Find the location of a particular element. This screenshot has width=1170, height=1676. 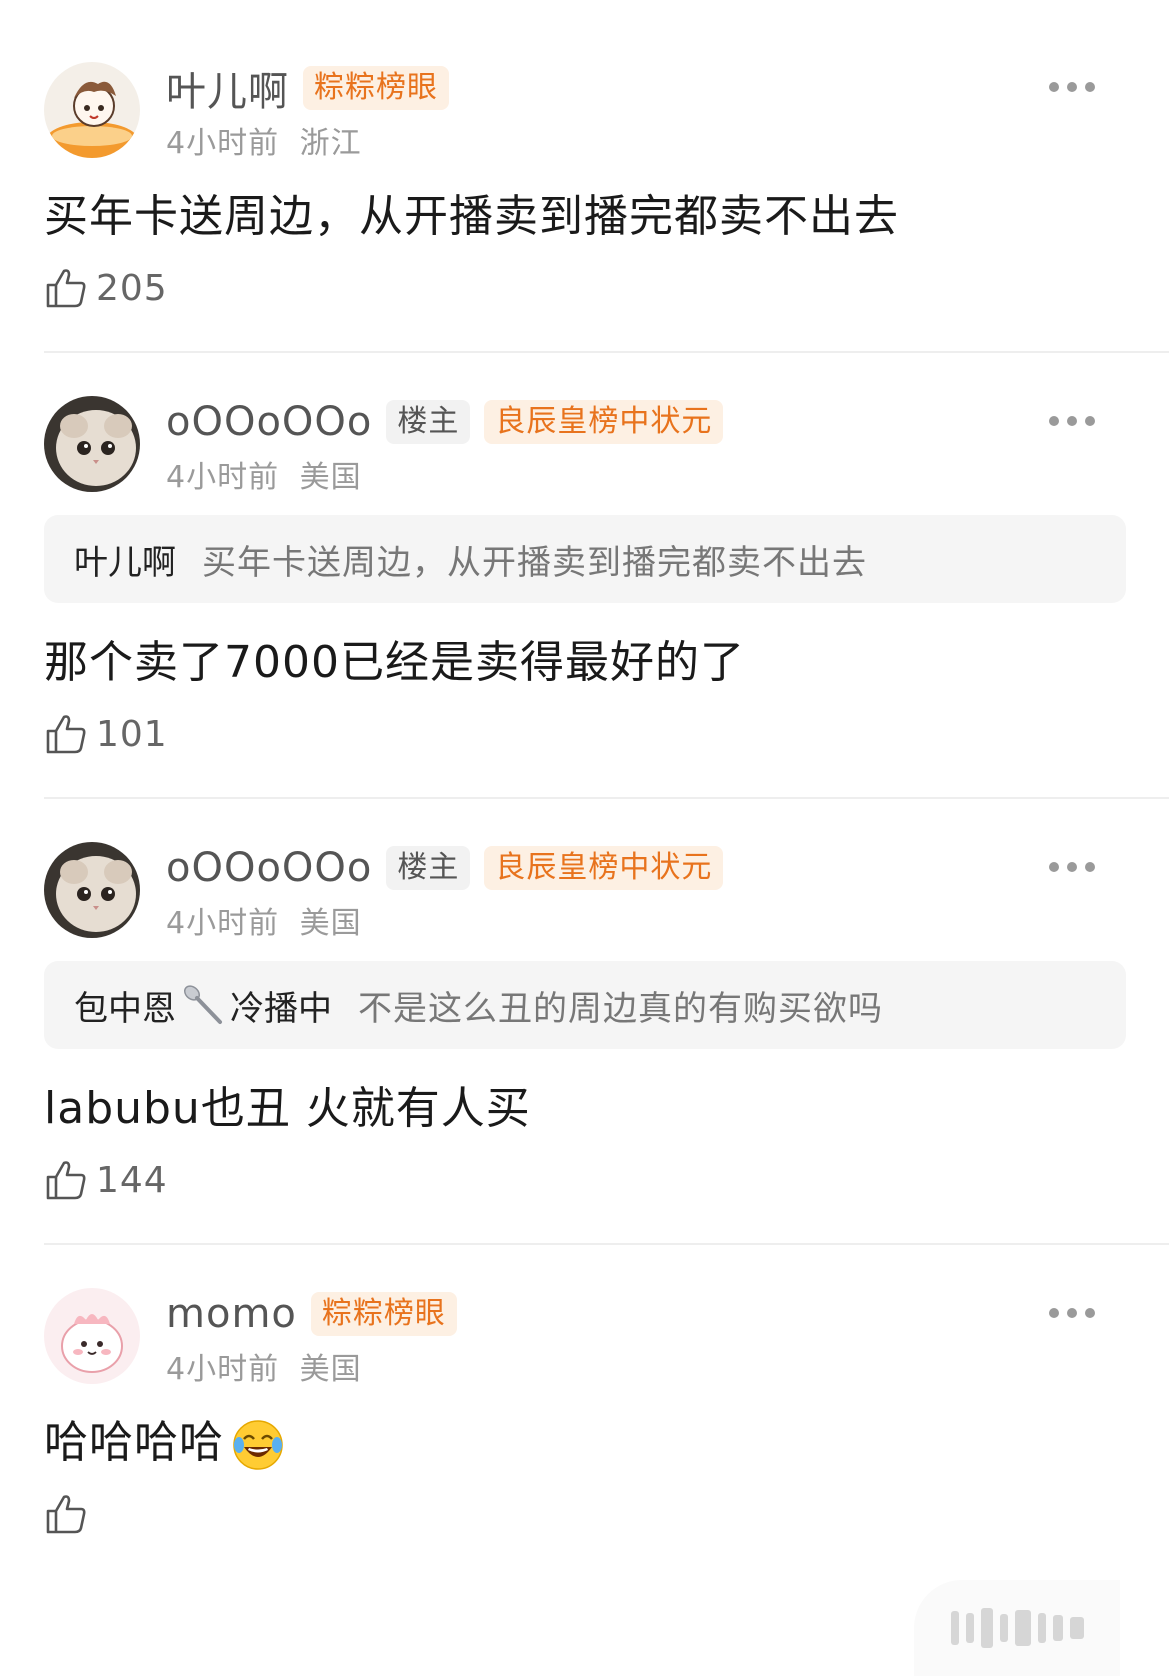

like-button: 101 is located at coordinates (106, 734).